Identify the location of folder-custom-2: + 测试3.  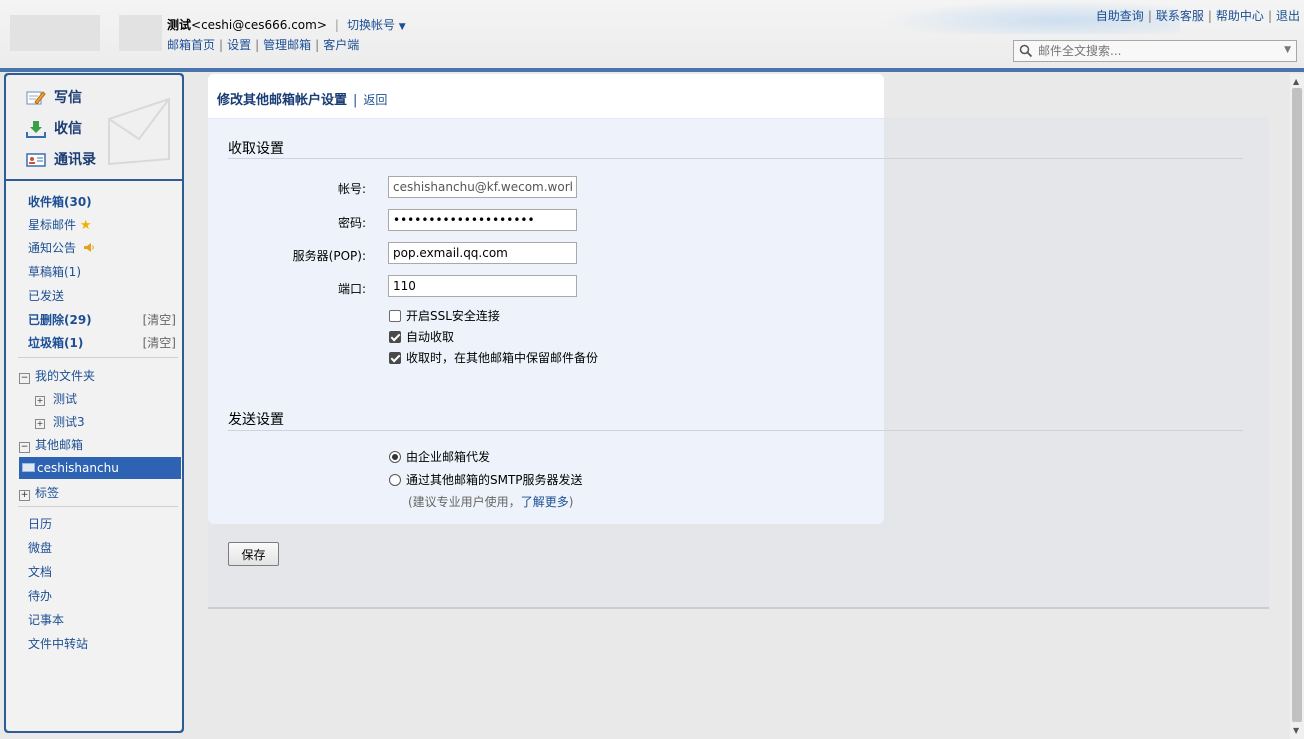
(60, 421).